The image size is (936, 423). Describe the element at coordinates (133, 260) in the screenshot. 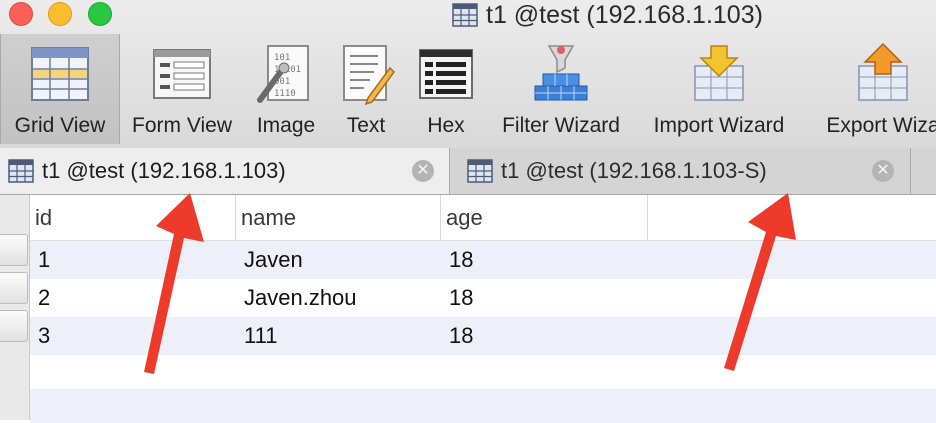

I see `cell-id: 1` at that location.